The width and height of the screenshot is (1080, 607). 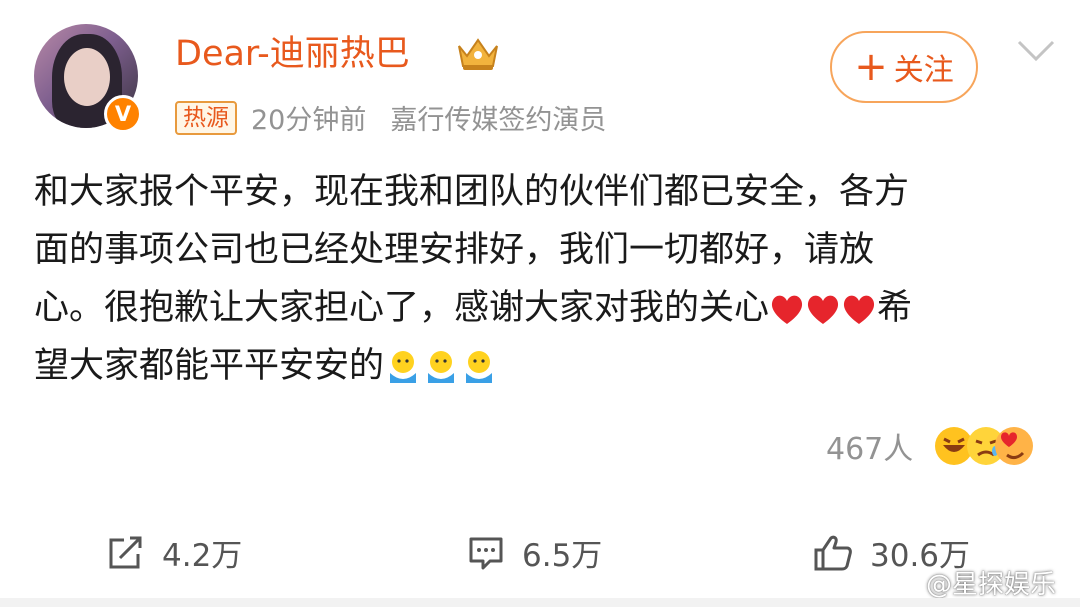 What do you see at coordinates (833, 552) in the screenshot?
I see `thumbs-up-icon` at bounding box center [833, 552].